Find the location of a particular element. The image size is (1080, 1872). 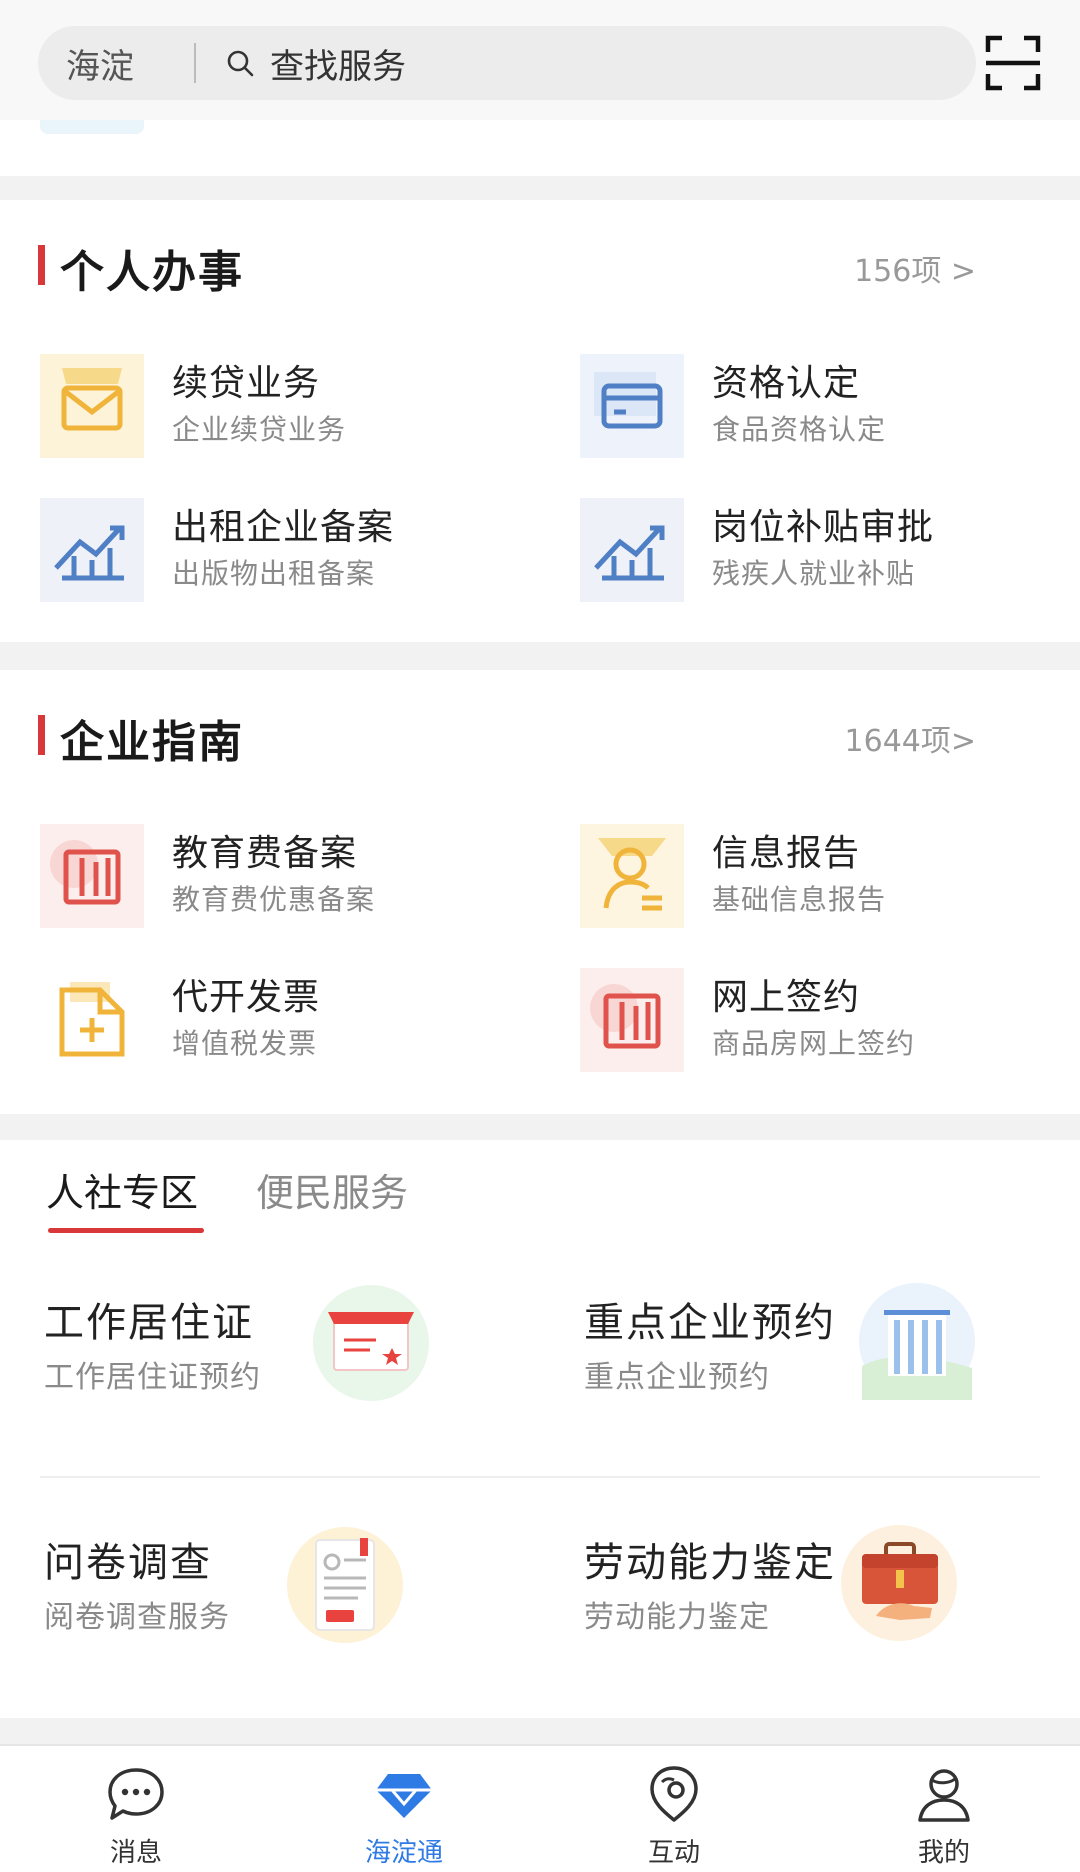

service-subtitle: 教育费优惠备案 is located at coordinates (274, 899).